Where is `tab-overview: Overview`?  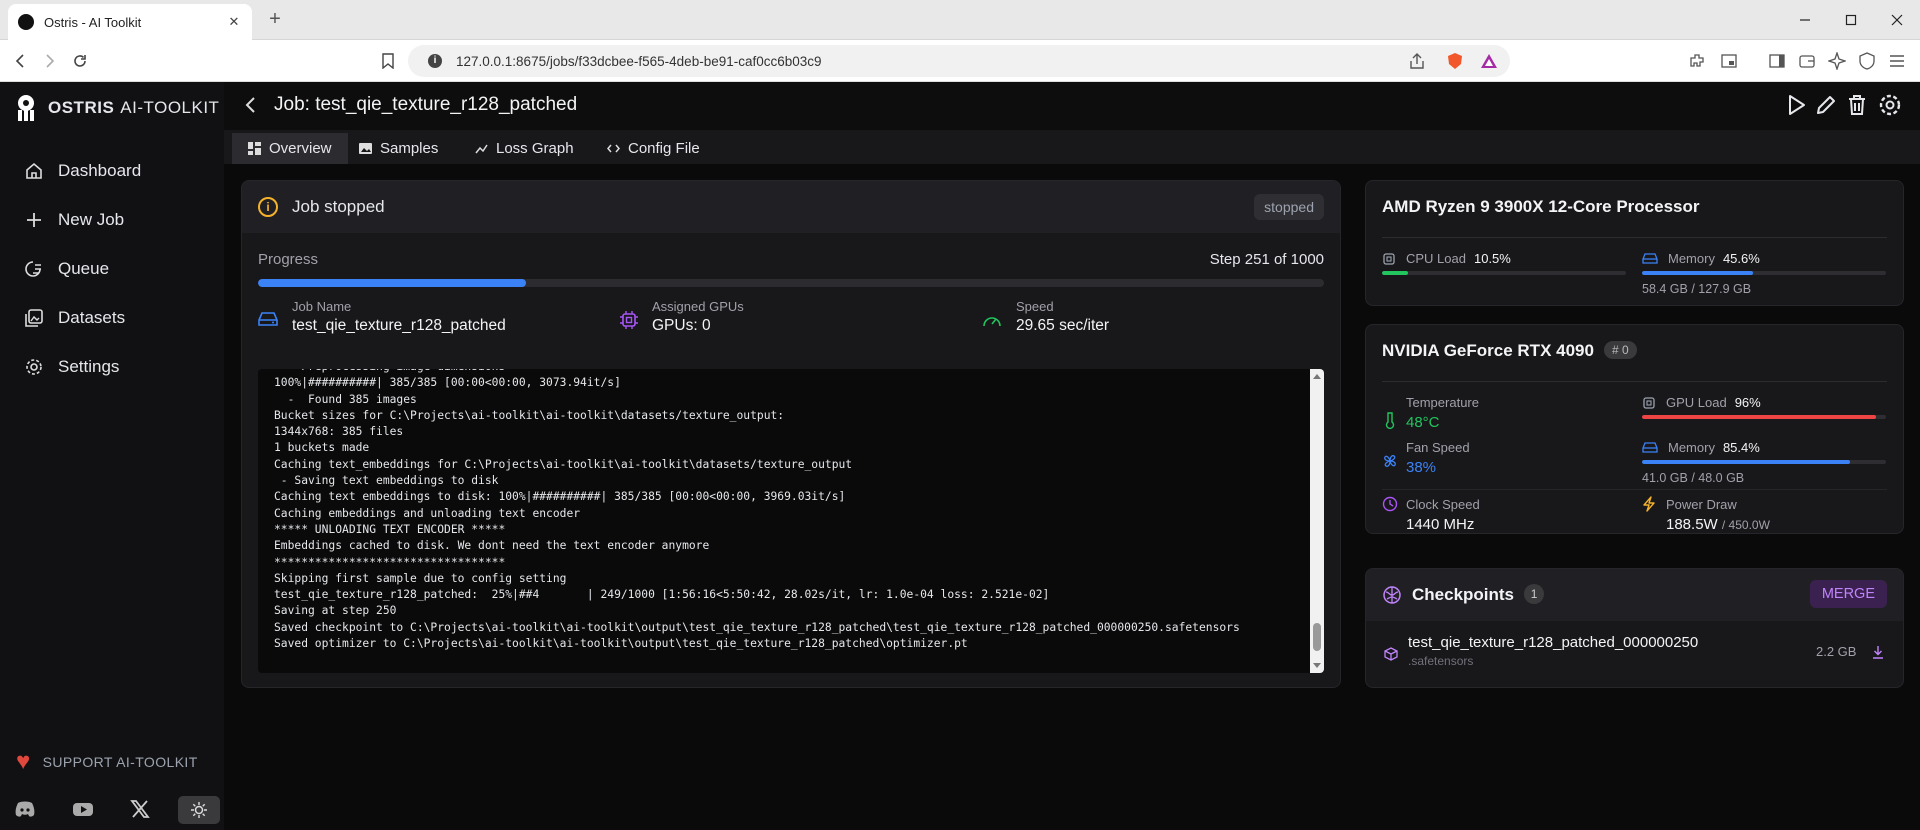 tab-overview: Overview is located at coordinates (290, 148).